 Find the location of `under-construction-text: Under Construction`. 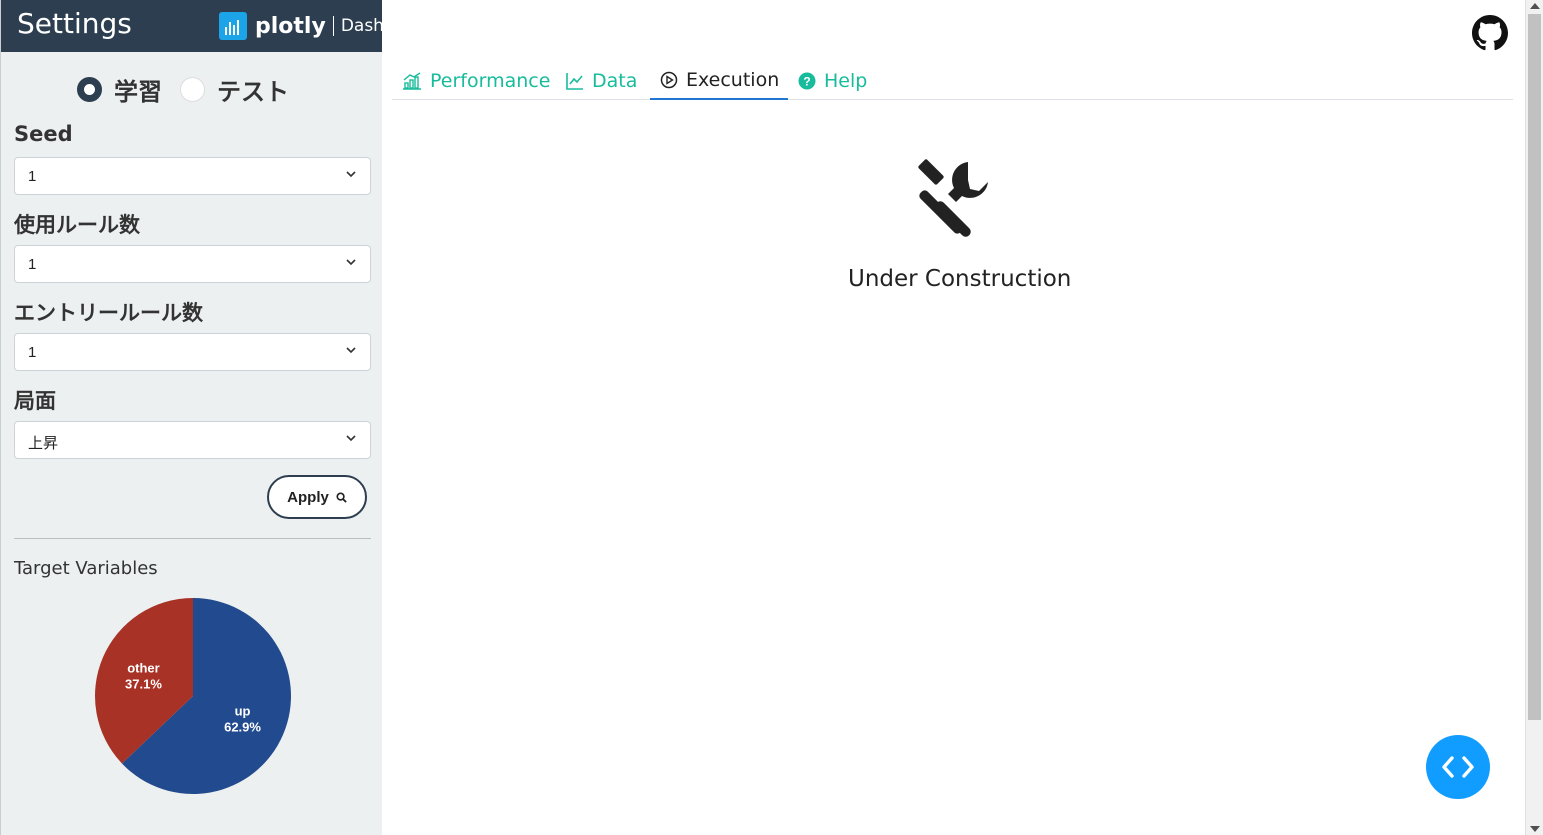

under-construction-text: Under Construction is located at coordinates (960, 279).